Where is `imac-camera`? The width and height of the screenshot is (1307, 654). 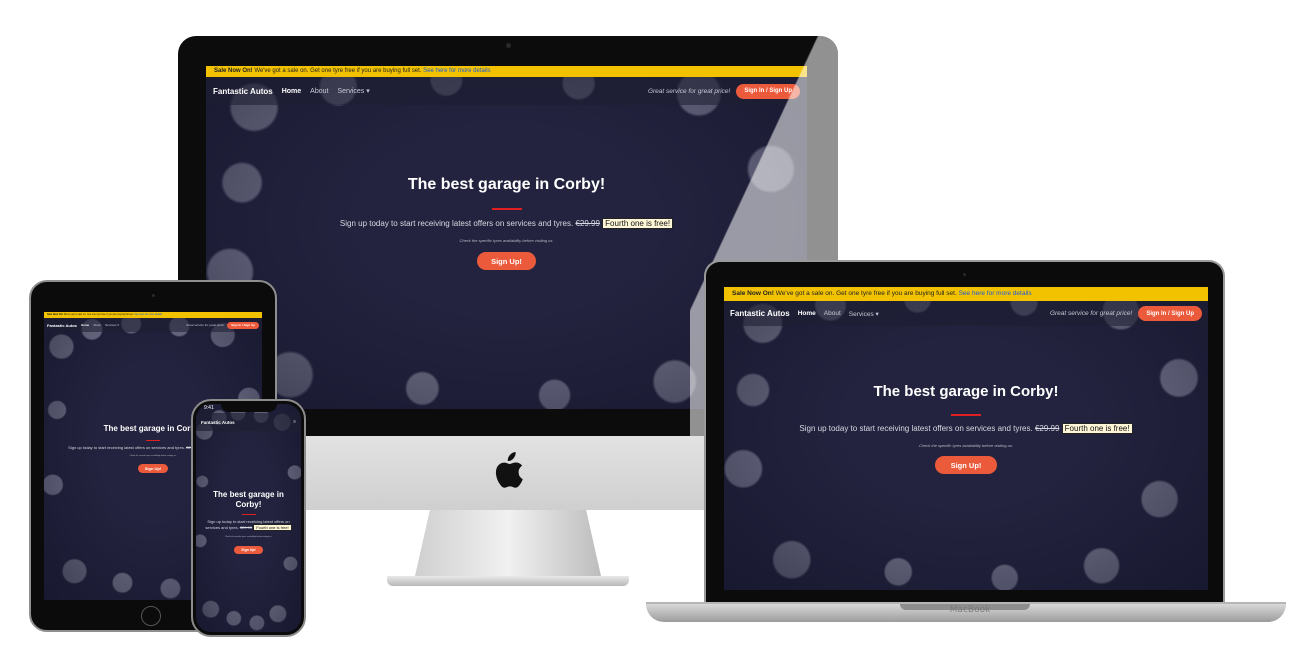 imac-camera is located at coordinates (508, 45).